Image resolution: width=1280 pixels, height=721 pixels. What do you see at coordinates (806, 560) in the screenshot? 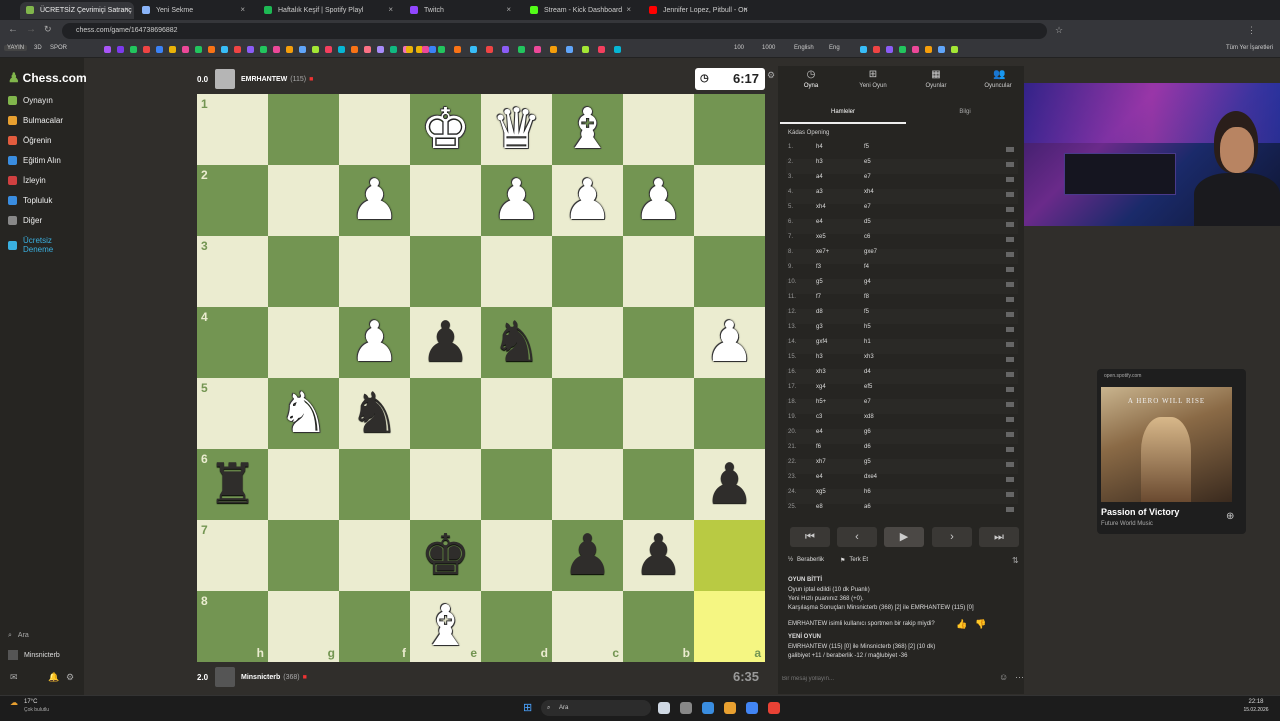
I see `draw-button: ½ Beraberlik` at bounding box center [806, 560].